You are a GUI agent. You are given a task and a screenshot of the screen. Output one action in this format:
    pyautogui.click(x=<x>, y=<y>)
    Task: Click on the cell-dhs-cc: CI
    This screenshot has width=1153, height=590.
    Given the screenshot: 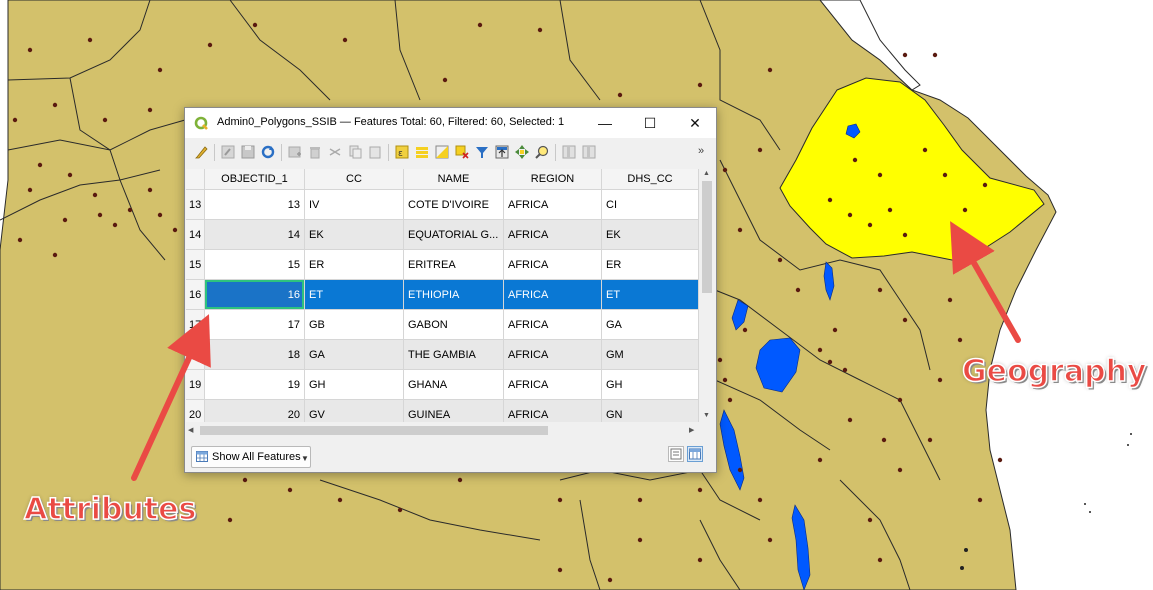 What is the action you would take?
    pyautogui.click(x=650, y=205)
    